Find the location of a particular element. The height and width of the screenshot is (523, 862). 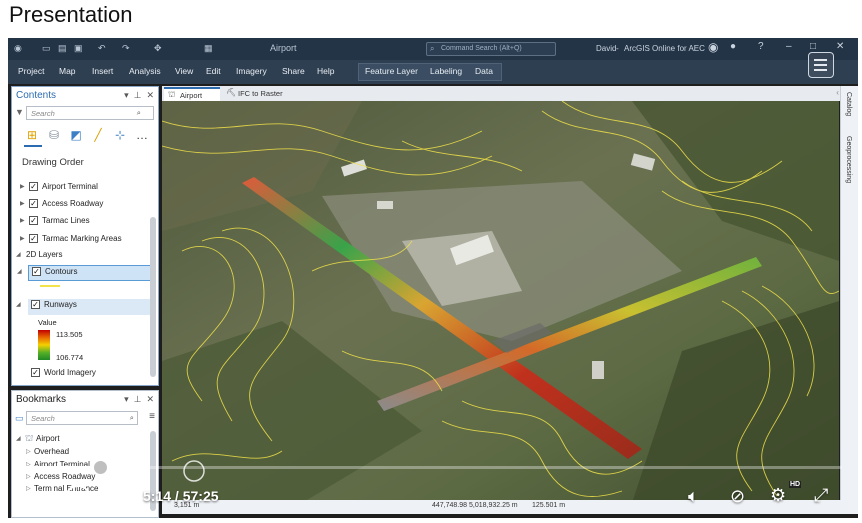

help-icon: ? is located at coordinates (761, 46).